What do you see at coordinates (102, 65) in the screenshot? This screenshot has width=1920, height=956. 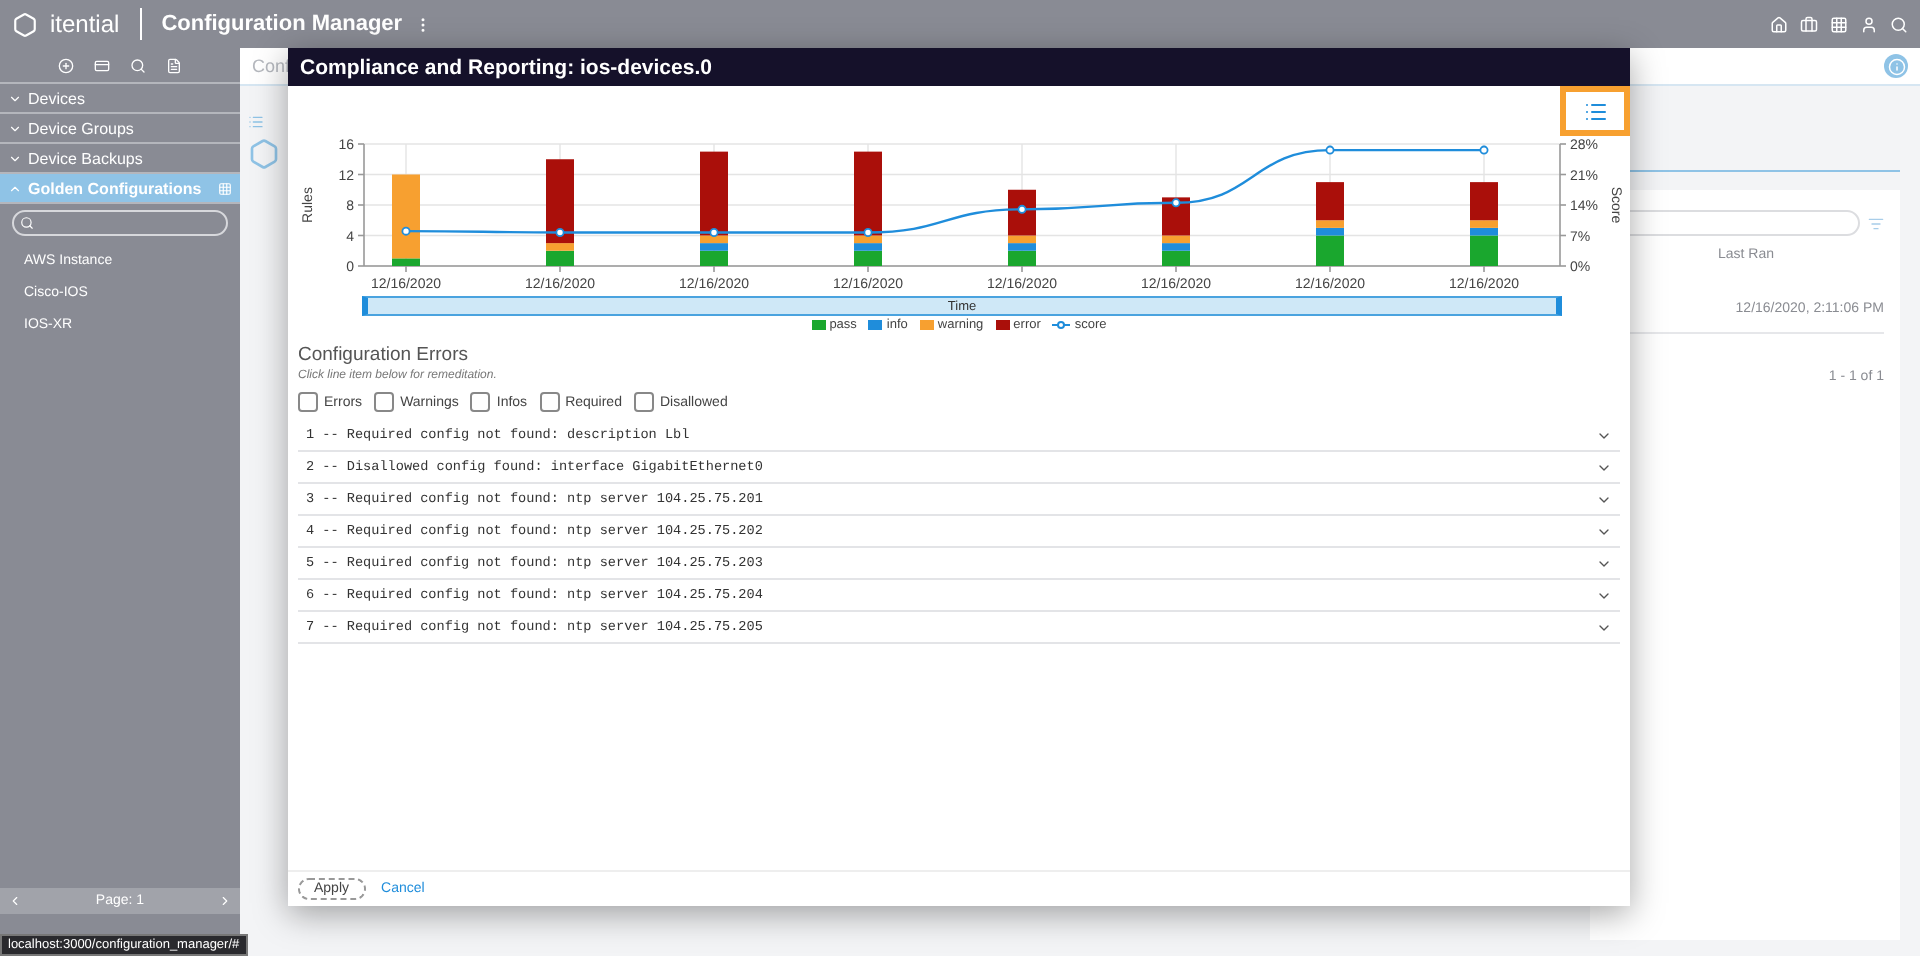 I see `card-icon` at bounding box center [102, 65].